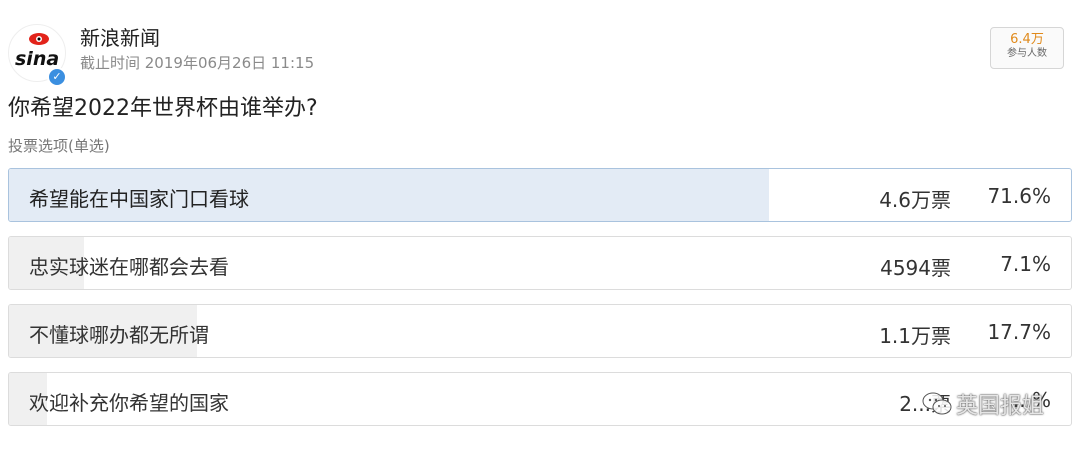 The height and width of the screenshot is (451, 1080). Describe the element at coordinates (197, 63) in the screenshot. I see `deadline-timestamp: 截止时间 2019年06月26日 11:15` at that location.